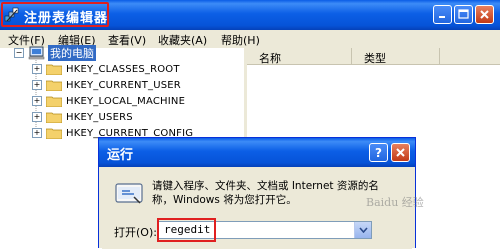 Image resolution: width=500 pixels, height=249 pixels. I want to click on minimize-button, so click(442, 14).